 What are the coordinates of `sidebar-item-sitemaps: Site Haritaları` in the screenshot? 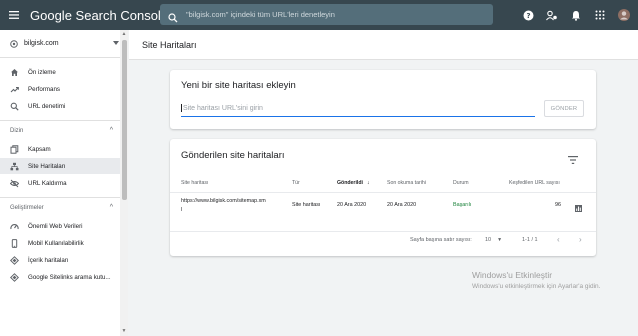 It's located at (63, 166).